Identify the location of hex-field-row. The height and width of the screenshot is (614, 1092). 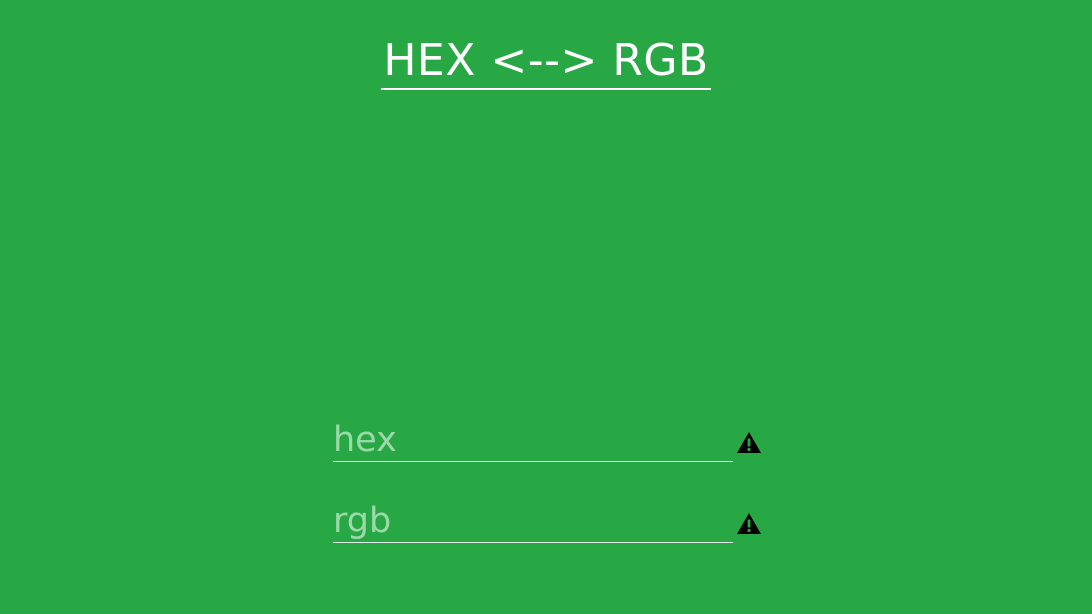
(548, 440).